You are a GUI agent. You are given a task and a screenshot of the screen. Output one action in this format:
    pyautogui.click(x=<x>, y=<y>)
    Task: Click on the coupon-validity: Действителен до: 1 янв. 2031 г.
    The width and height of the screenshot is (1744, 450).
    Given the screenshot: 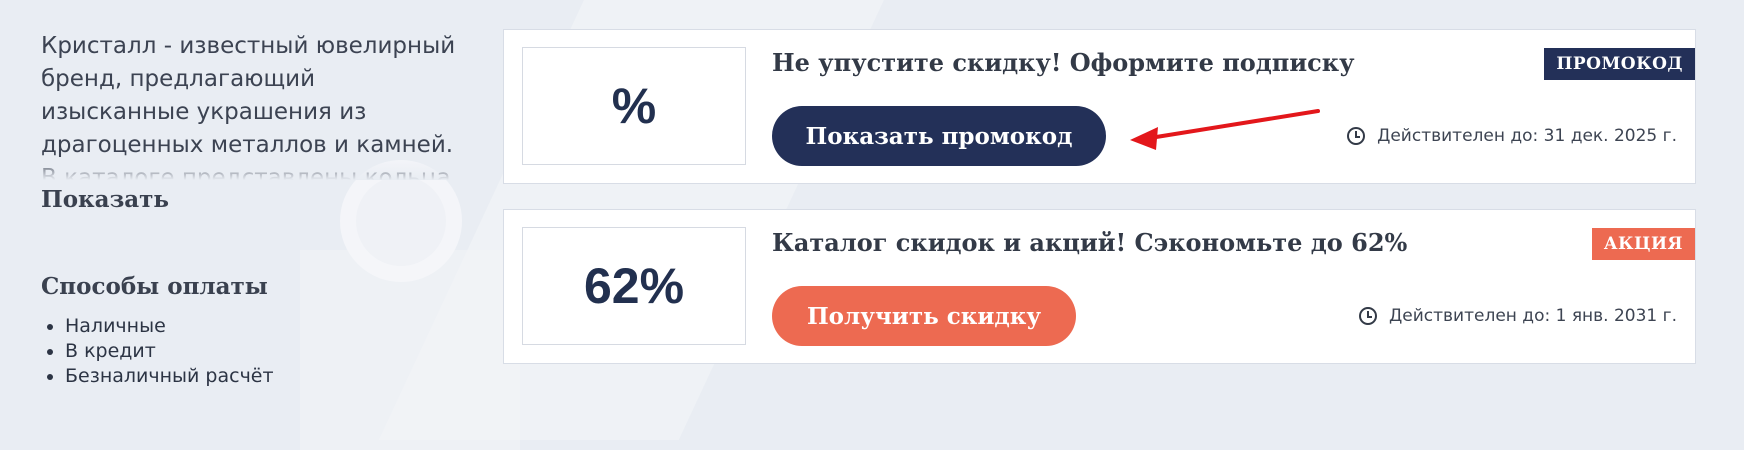 What is the action you would take?
    pyautogui.click(x=1518, y=316)
    